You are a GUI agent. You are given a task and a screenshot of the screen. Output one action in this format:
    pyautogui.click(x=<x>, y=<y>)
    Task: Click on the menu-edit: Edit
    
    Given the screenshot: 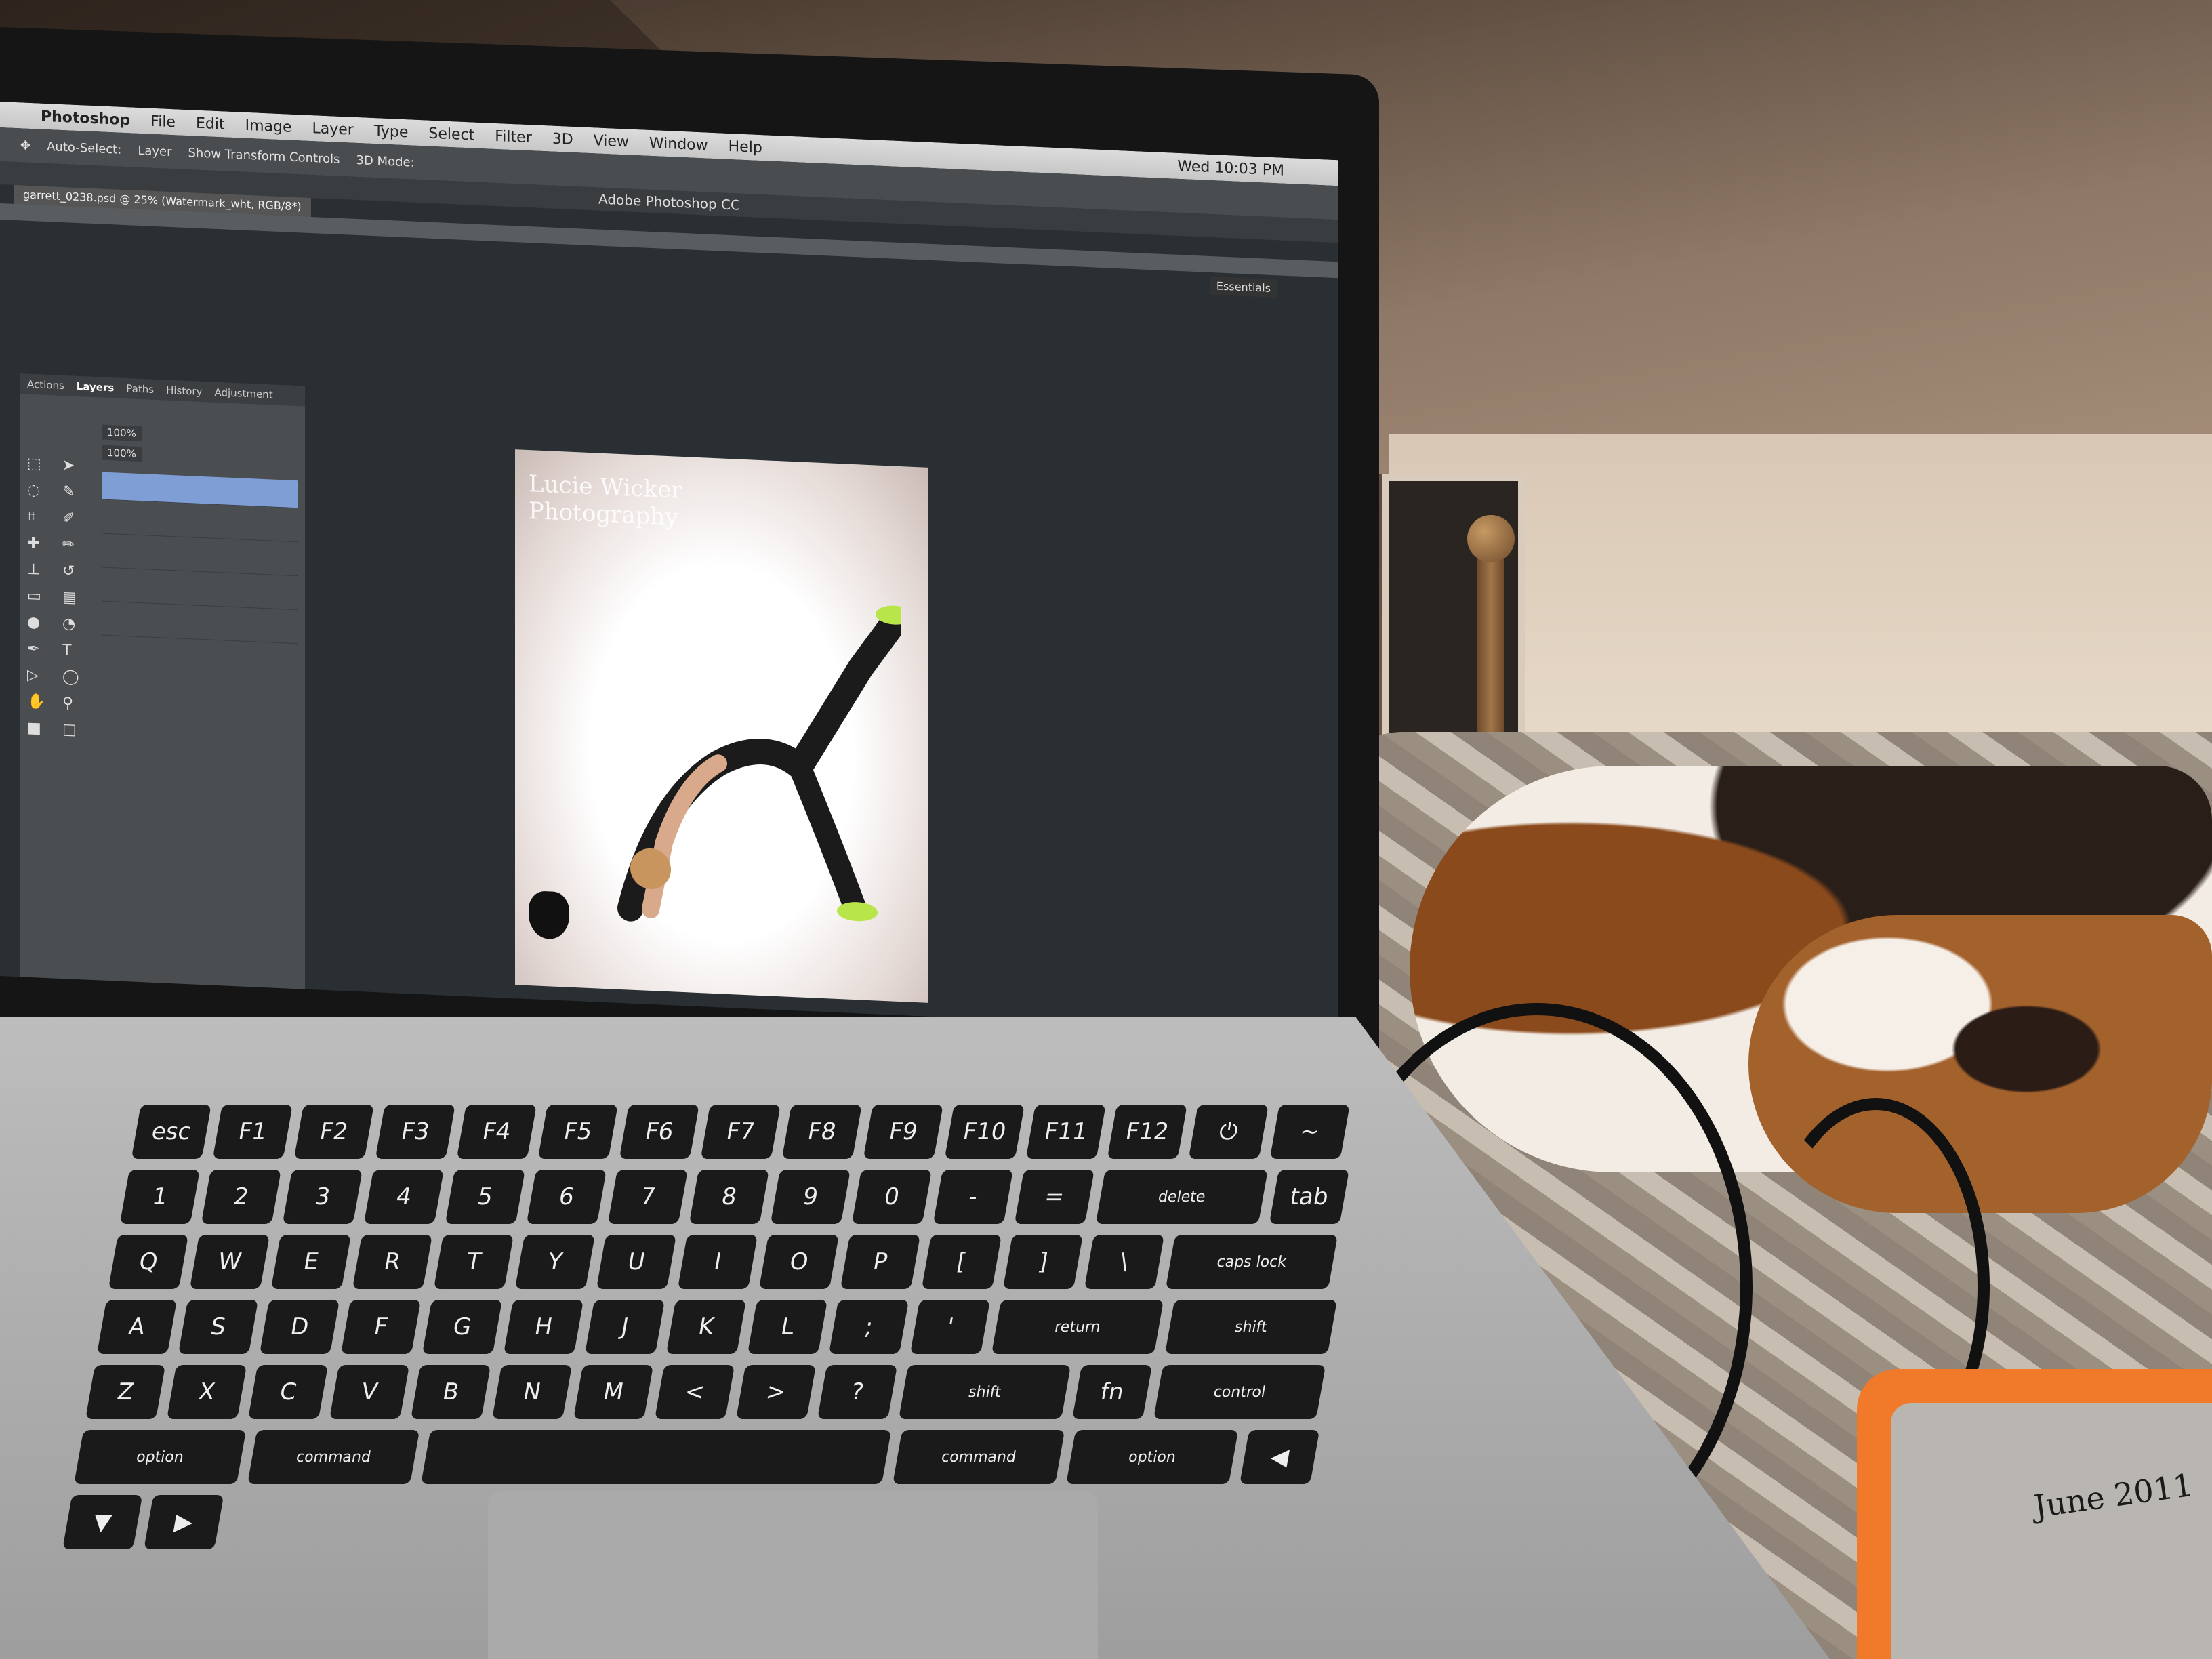 What is the action you would take?
    pyautogui.click(x=211, y=124)
    